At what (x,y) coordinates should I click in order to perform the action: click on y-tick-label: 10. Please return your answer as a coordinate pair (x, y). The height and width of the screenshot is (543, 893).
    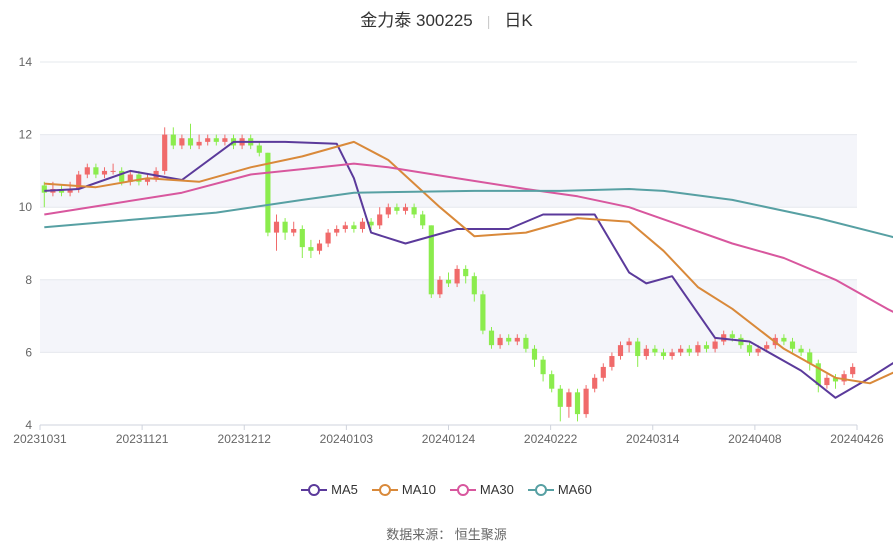
    Looking at the image, I should click on (26, 207).